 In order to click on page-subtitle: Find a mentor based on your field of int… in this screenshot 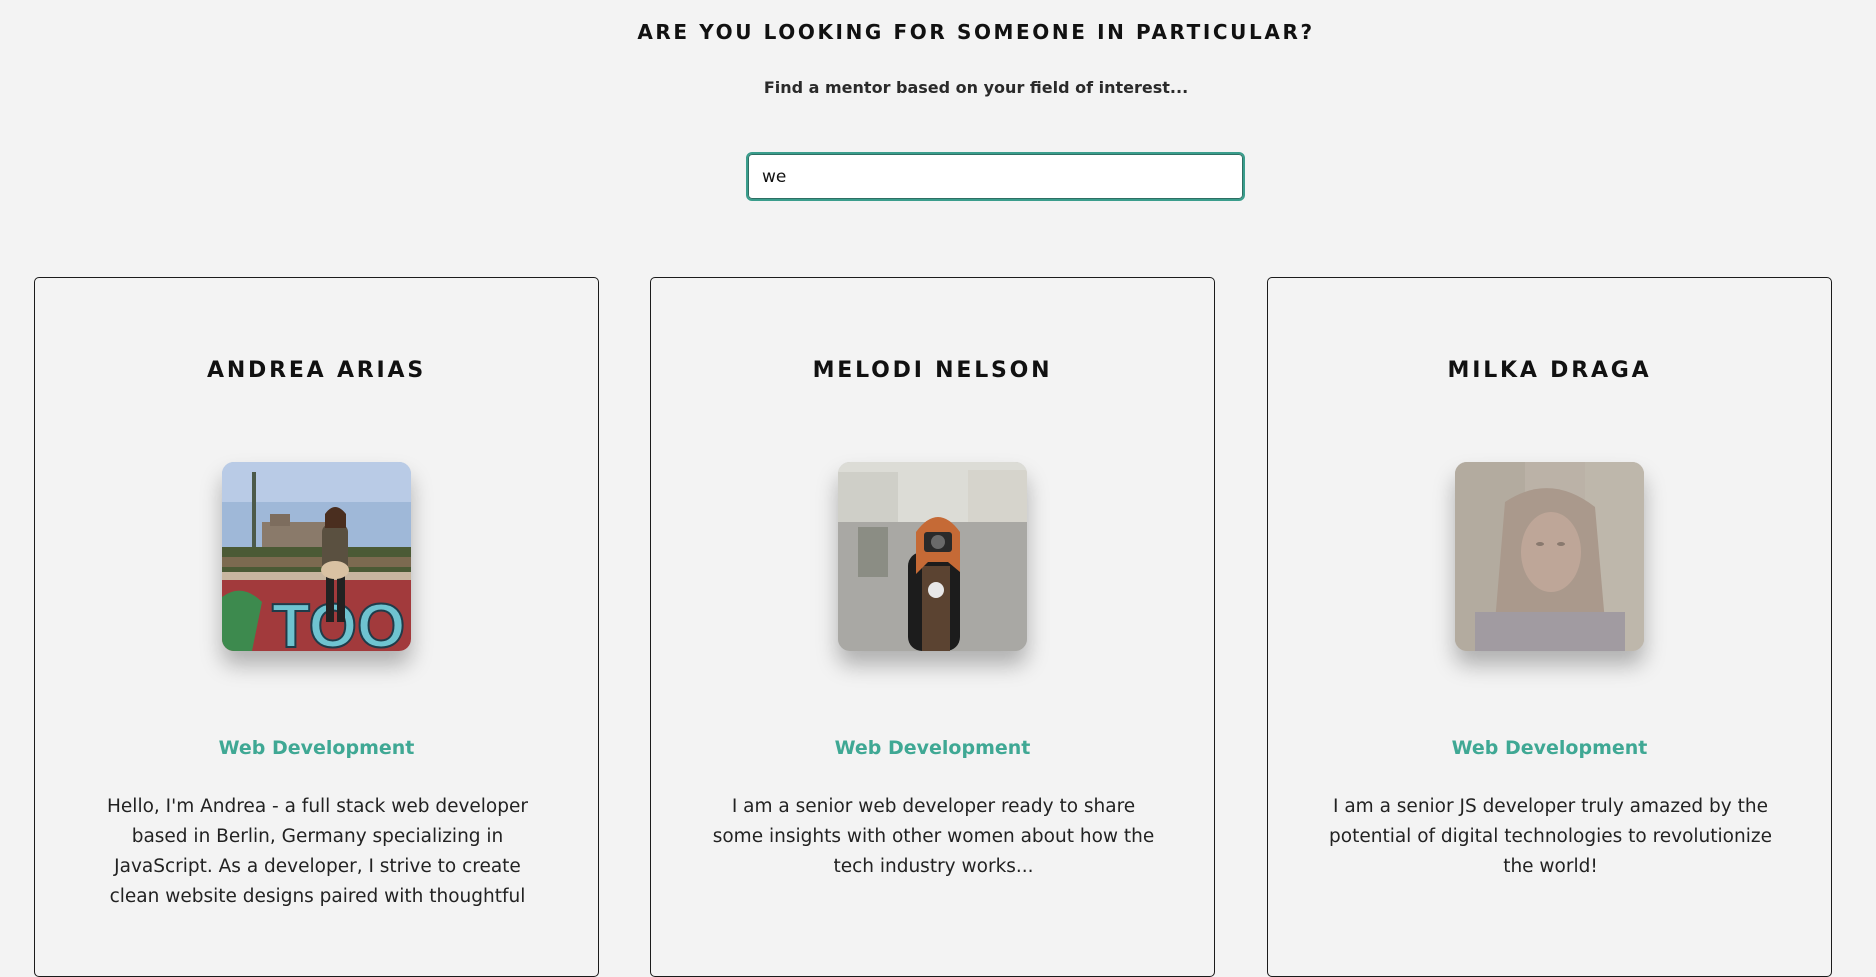, I will do `click(976, 87)`.